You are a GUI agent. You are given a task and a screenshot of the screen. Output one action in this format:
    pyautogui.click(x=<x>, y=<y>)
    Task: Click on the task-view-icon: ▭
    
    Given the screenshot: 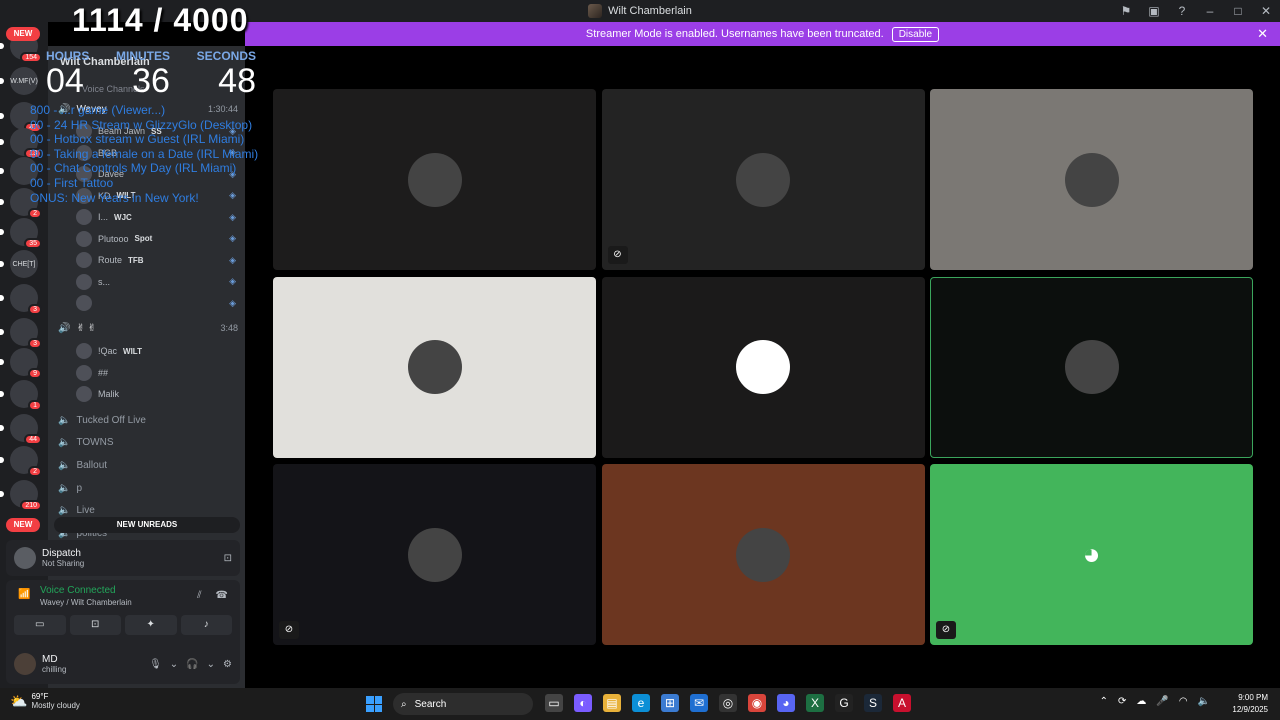 What is the action you would take?
    pyautogui.click(x=554, y=703)
    